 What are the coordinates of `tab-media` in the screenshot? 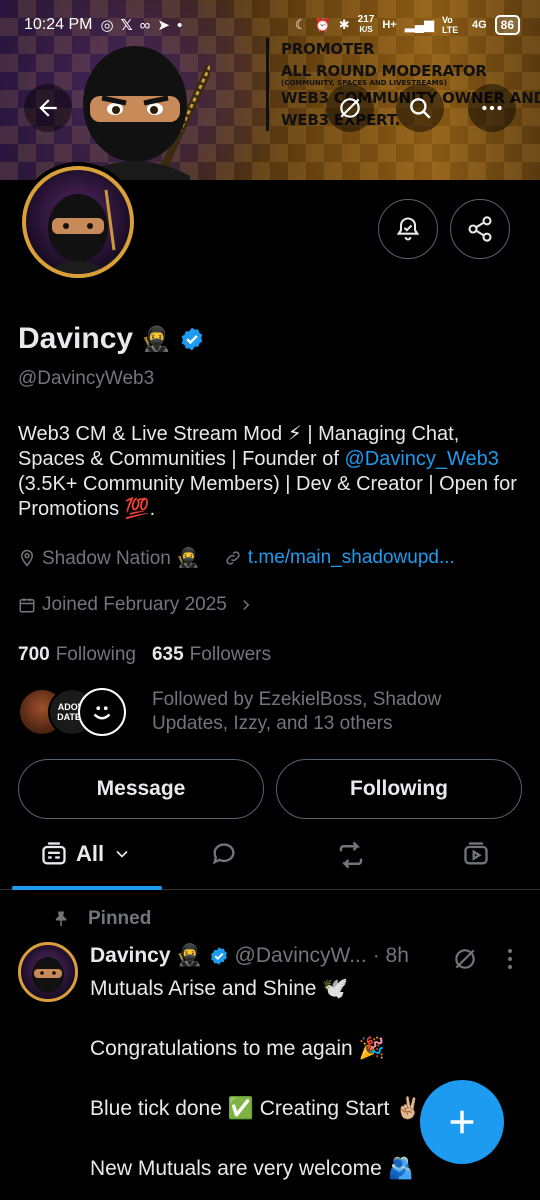 It's located at (476, 854).